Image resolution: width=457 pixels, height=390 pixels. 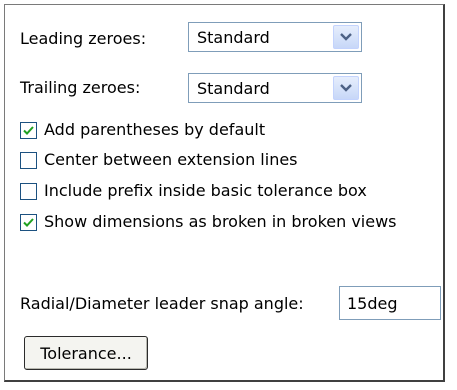 I want to click on trailing-zeroes-value: Standard, so click(x=233, y=88).